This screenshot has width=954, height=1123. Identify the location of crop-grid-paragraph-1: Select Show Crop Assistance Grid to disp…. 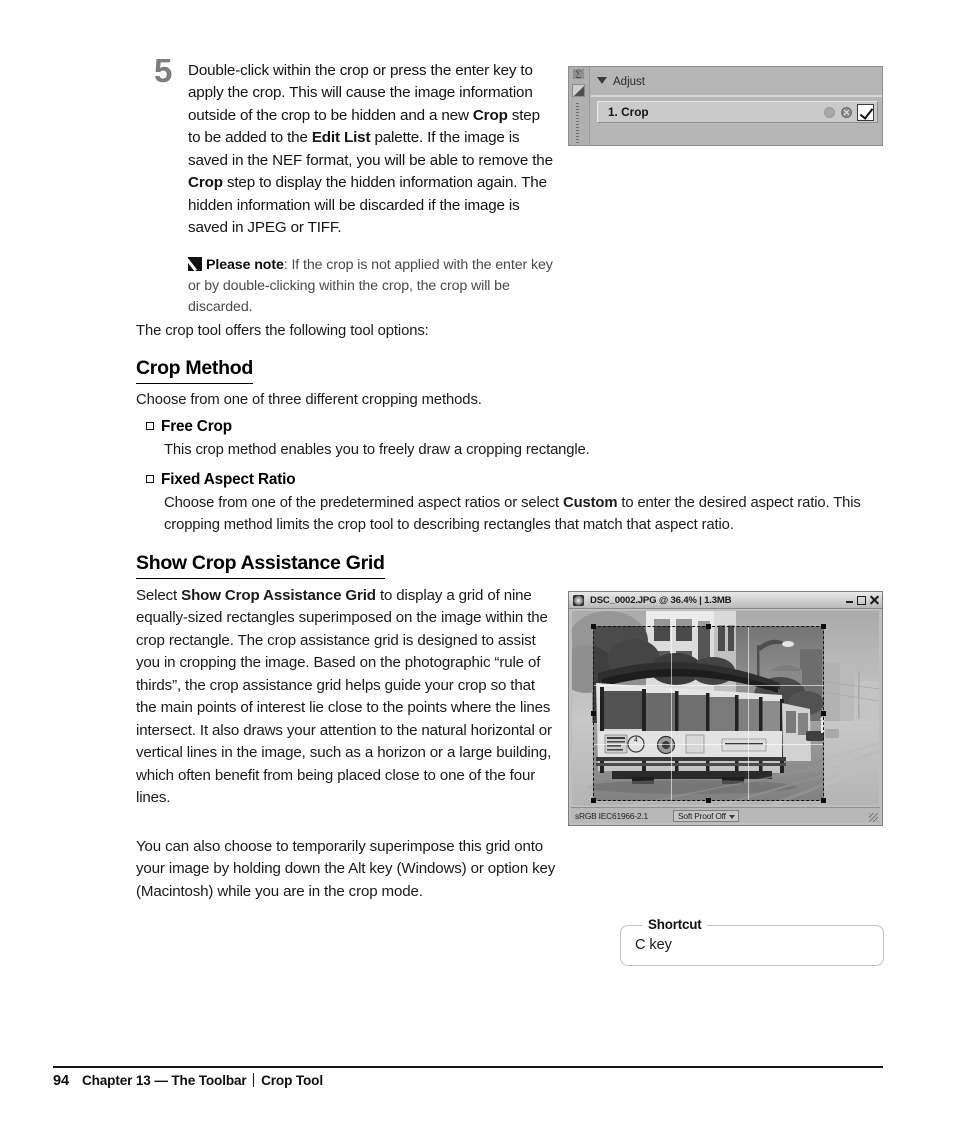
(344, 697).